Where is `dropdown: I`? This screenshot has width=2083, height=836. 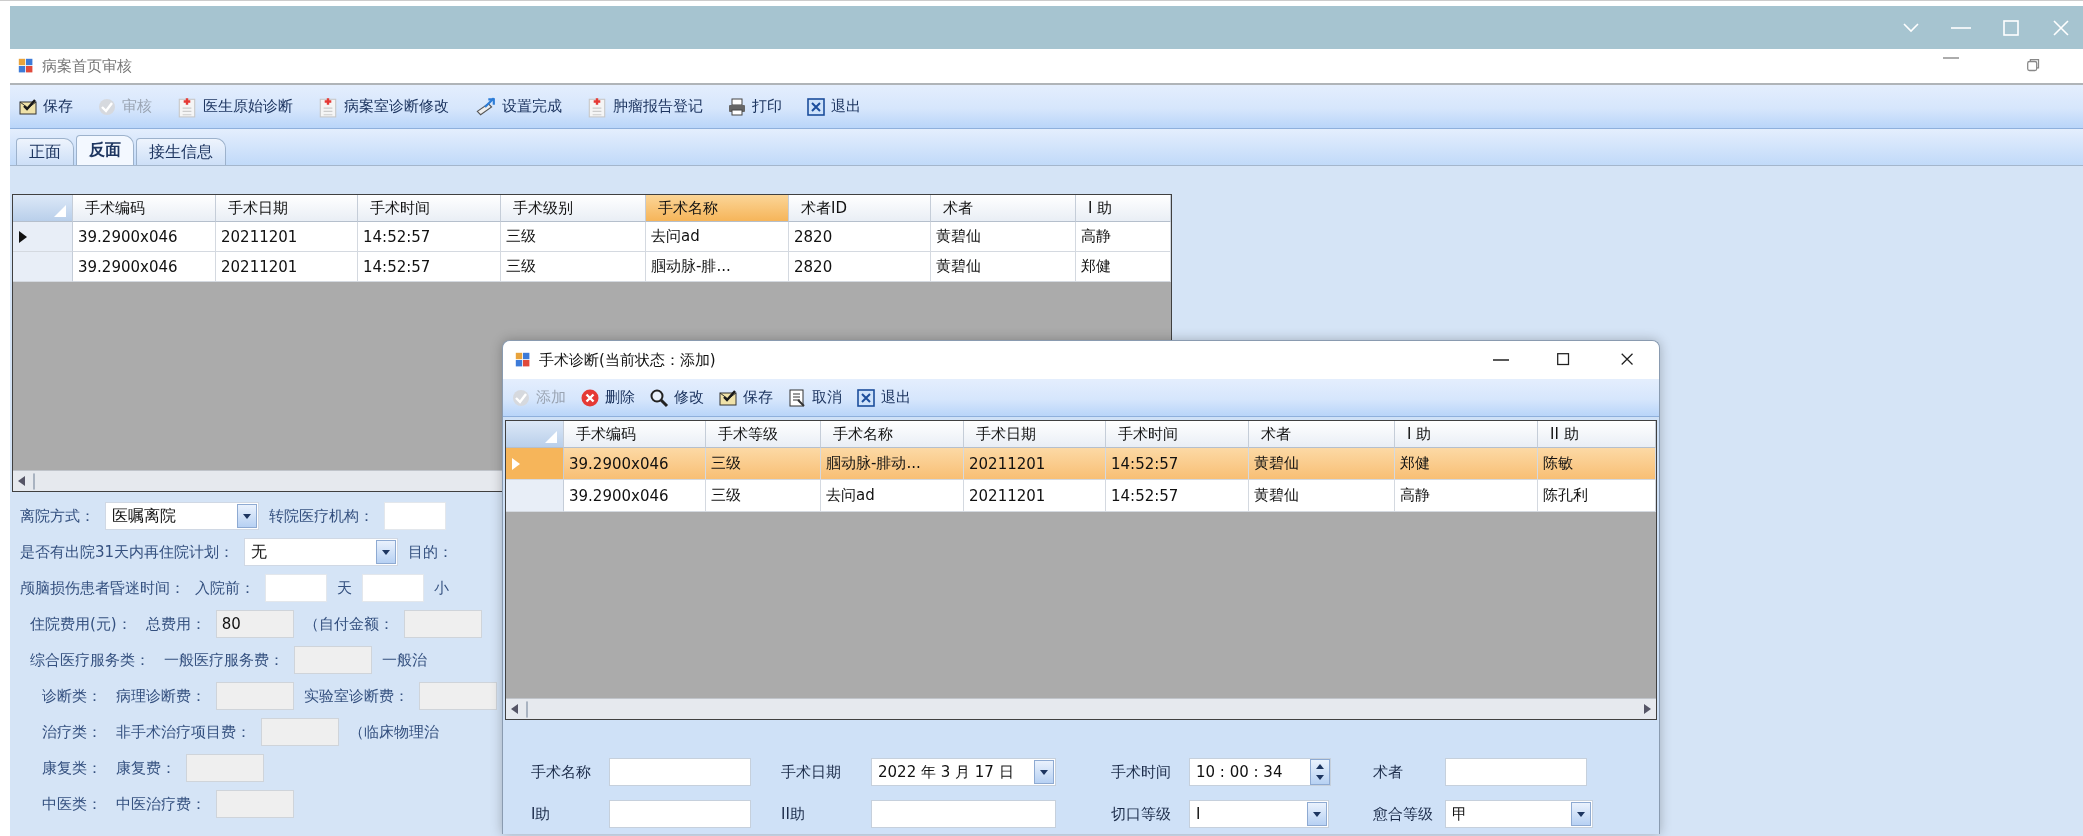 dropdown: I is located at coordinates (1259, 814).